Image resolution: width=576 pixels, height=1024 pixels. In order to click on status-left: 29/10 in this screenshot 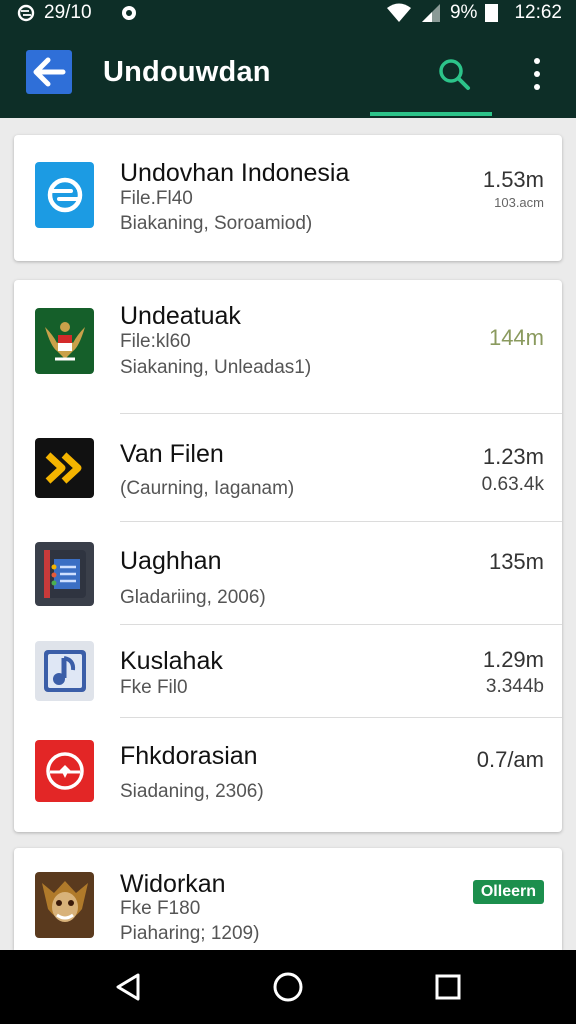, I will do `click(76, 13)`.